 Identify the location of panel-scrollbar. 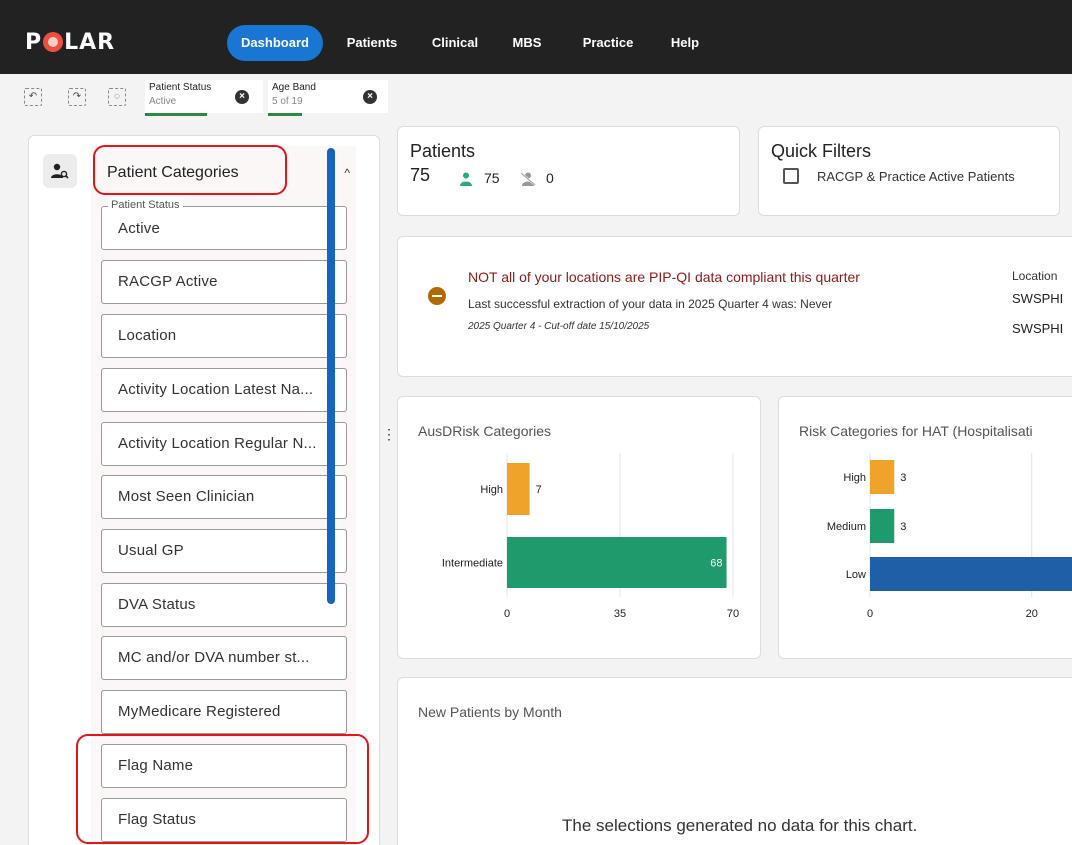
(331, 376).